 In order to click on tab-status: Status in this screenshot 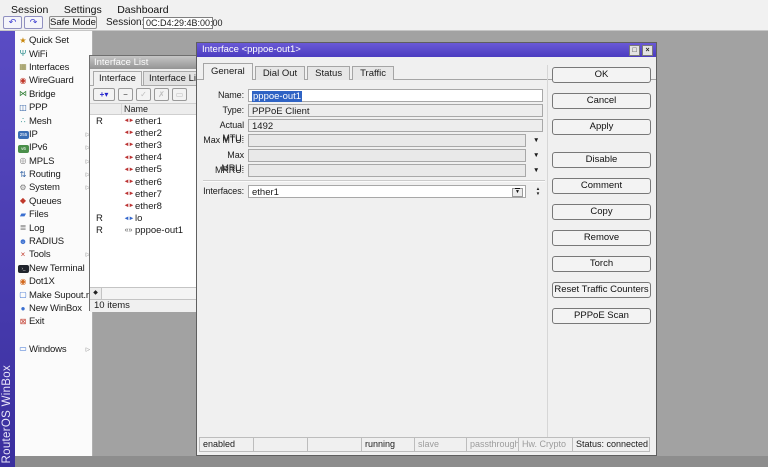, I will do `click(329, 73)`.